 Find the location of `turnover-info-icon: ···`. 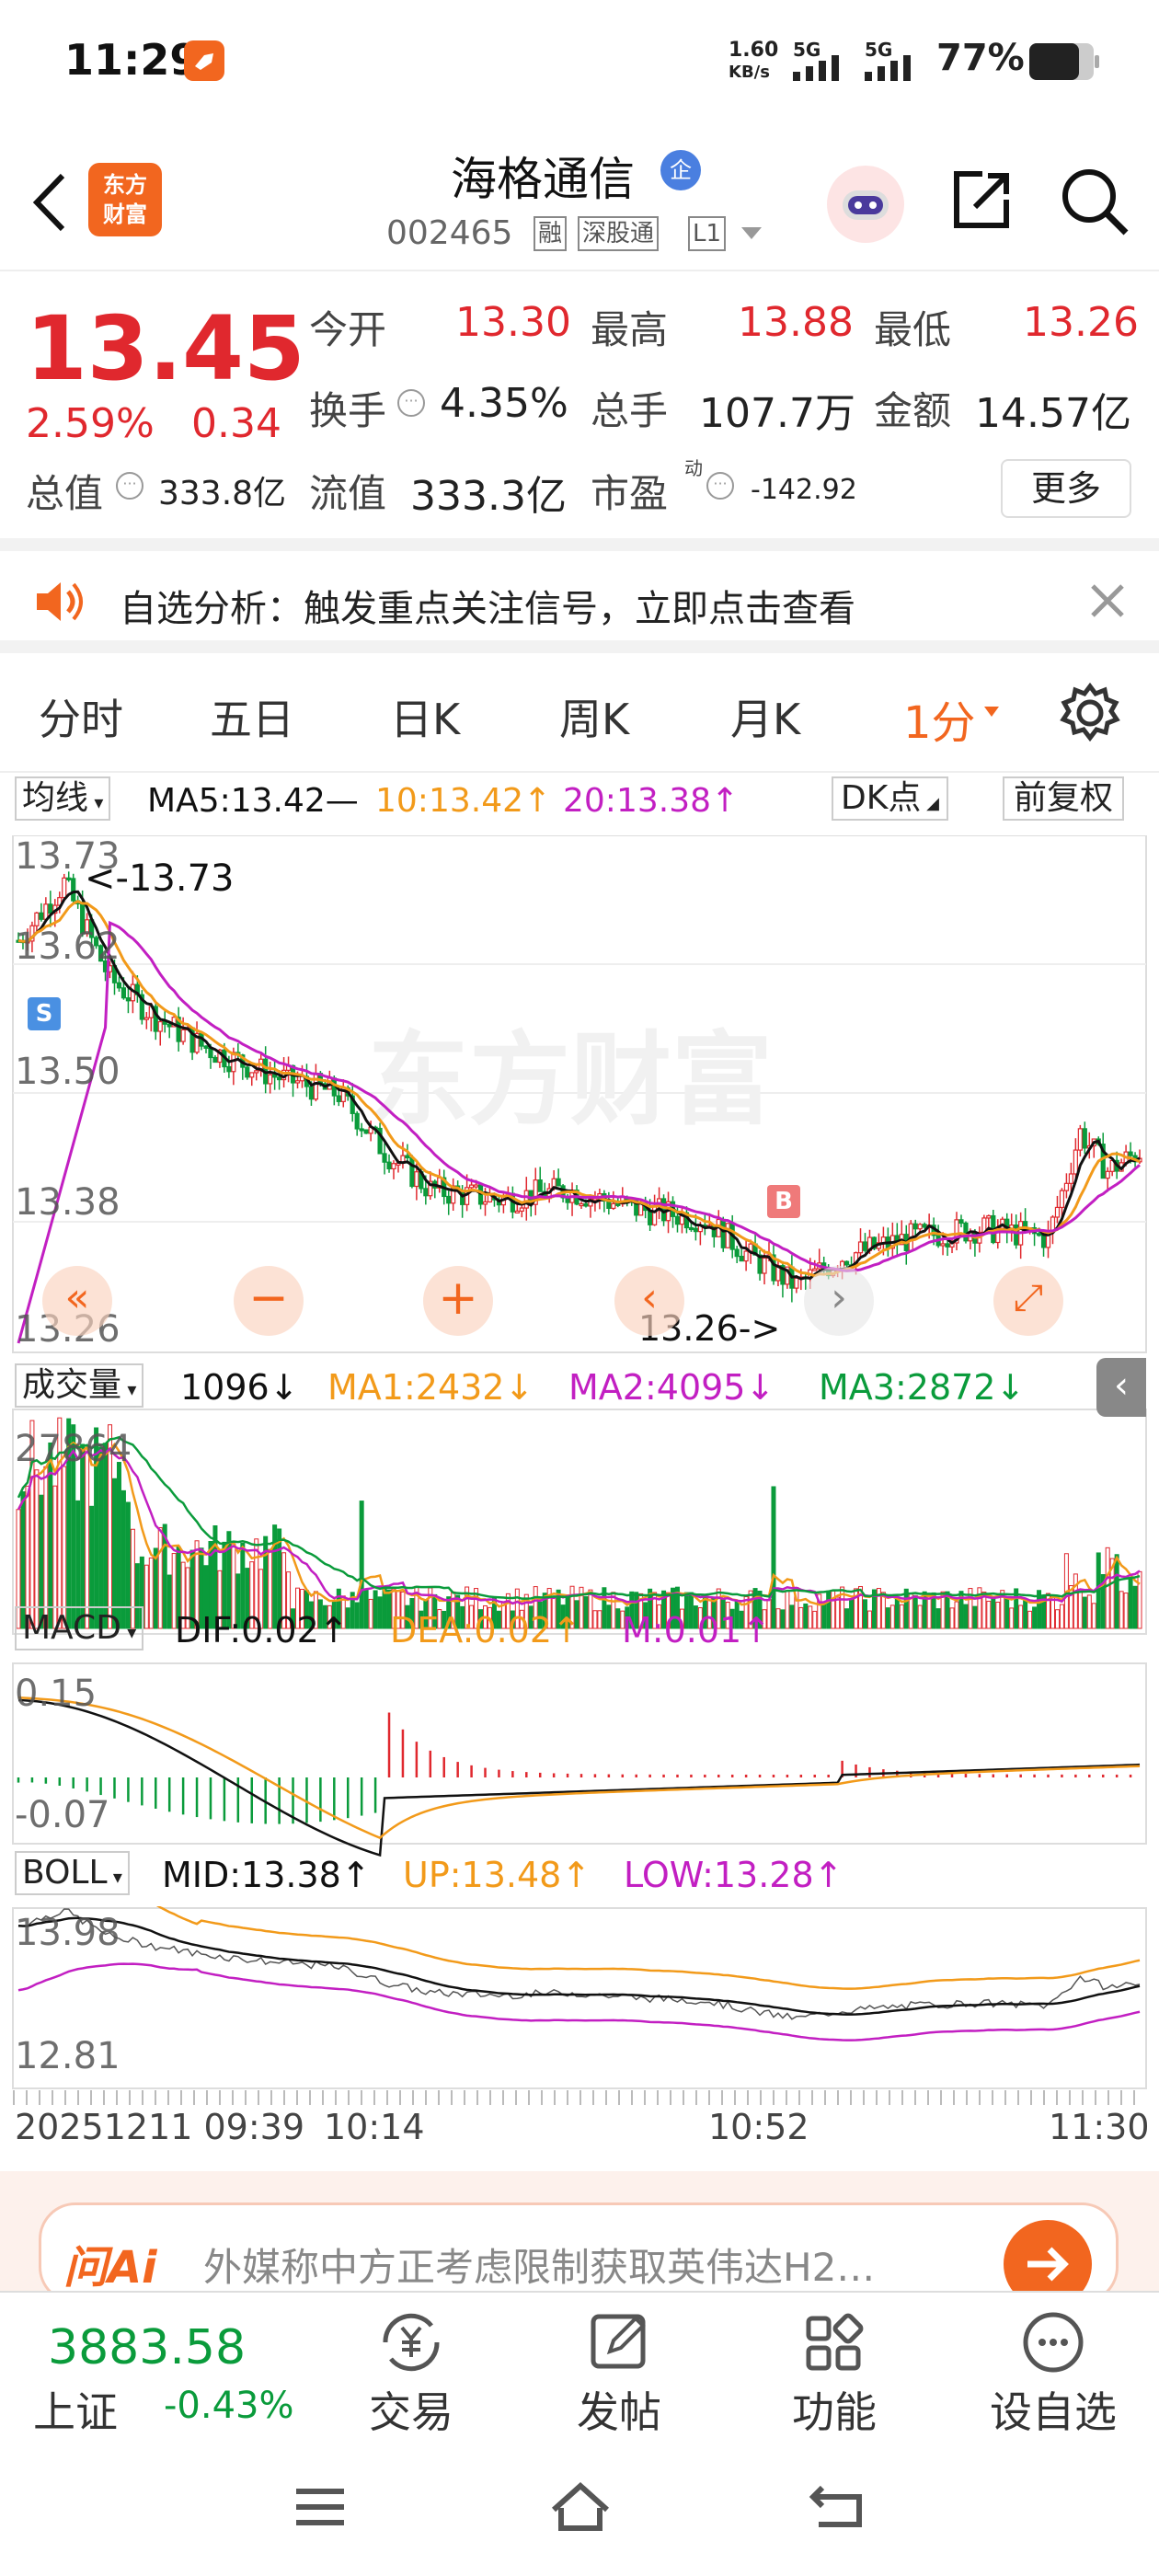

turnover-info-icon: ··· is located at coordinates (411, 403).